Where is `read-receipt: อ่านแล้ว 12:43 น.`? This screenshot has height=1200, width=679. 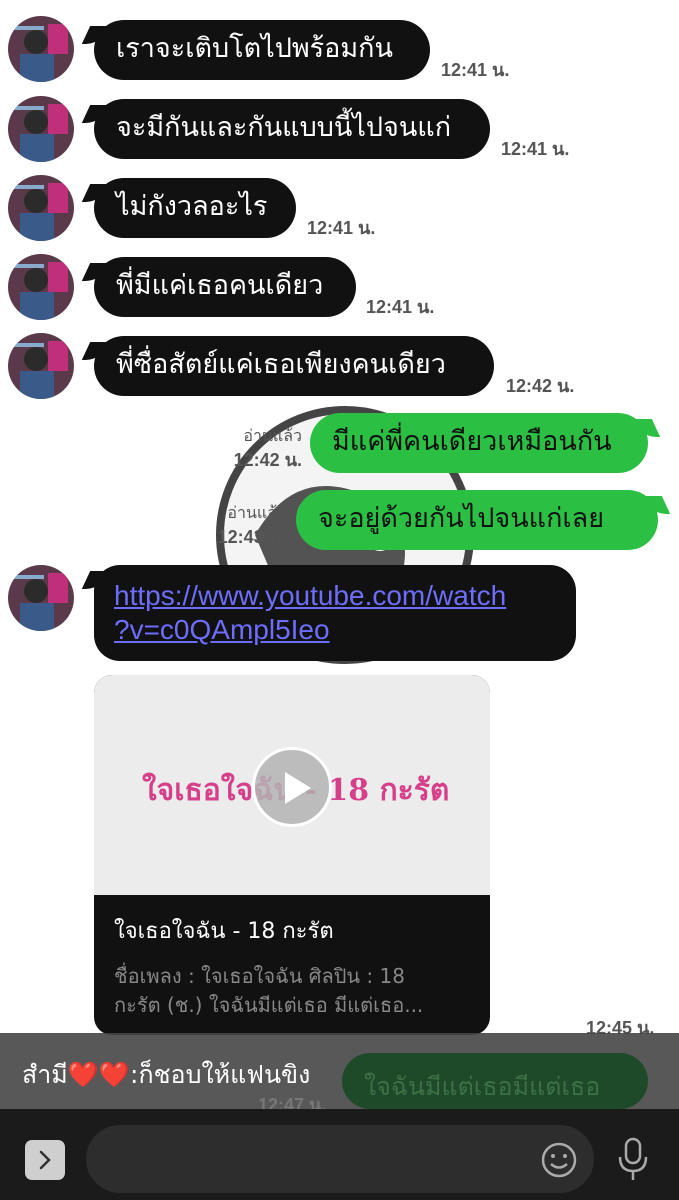
read-receipt: อ่านแล้ว 12:43 น. is located at coordinates (243, 526).